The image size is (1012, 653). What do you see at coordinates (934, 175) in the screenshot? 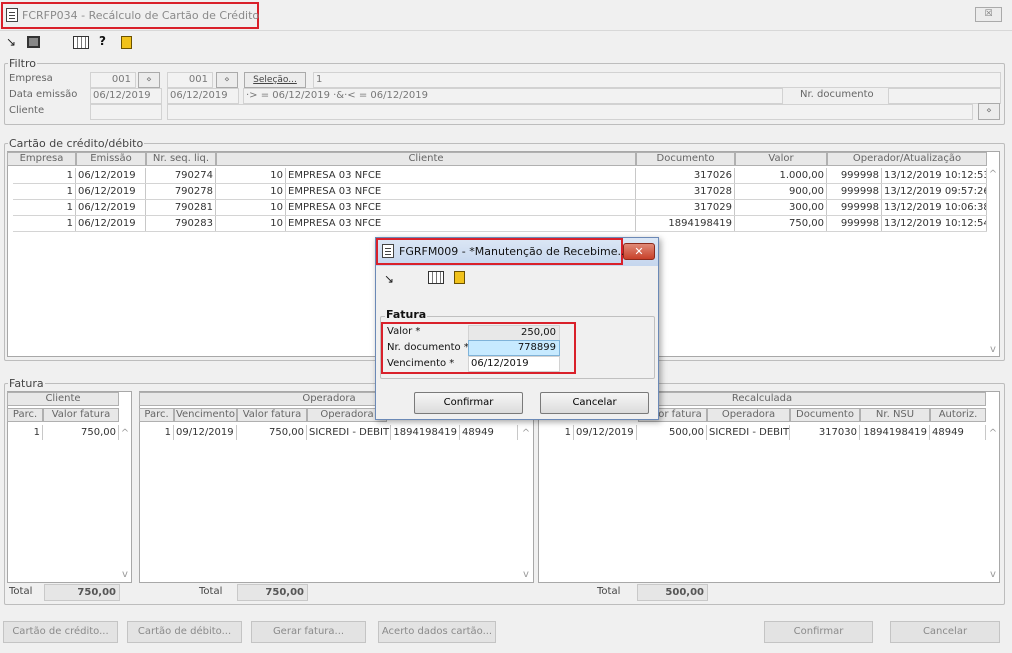
I see `cell-atualizacao: 13/12/2019 10:12:53` at bounding box center [934, 175].